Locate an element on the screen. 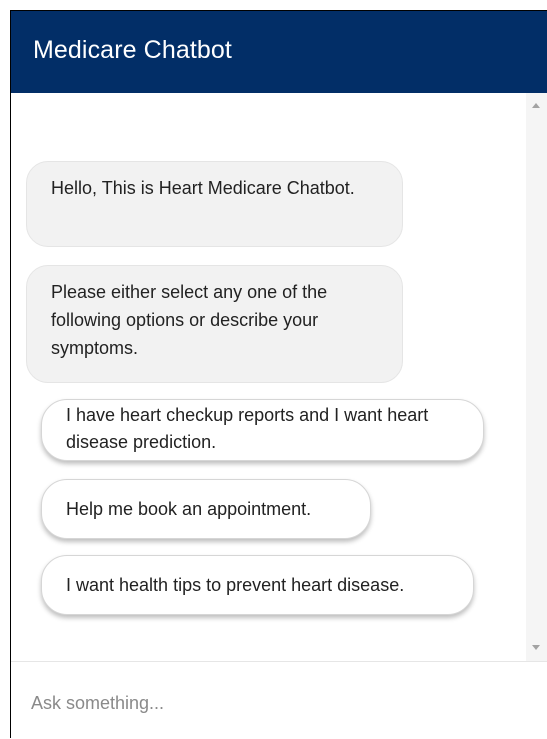  chat-scrollbar is located at coordinates (536, 377).